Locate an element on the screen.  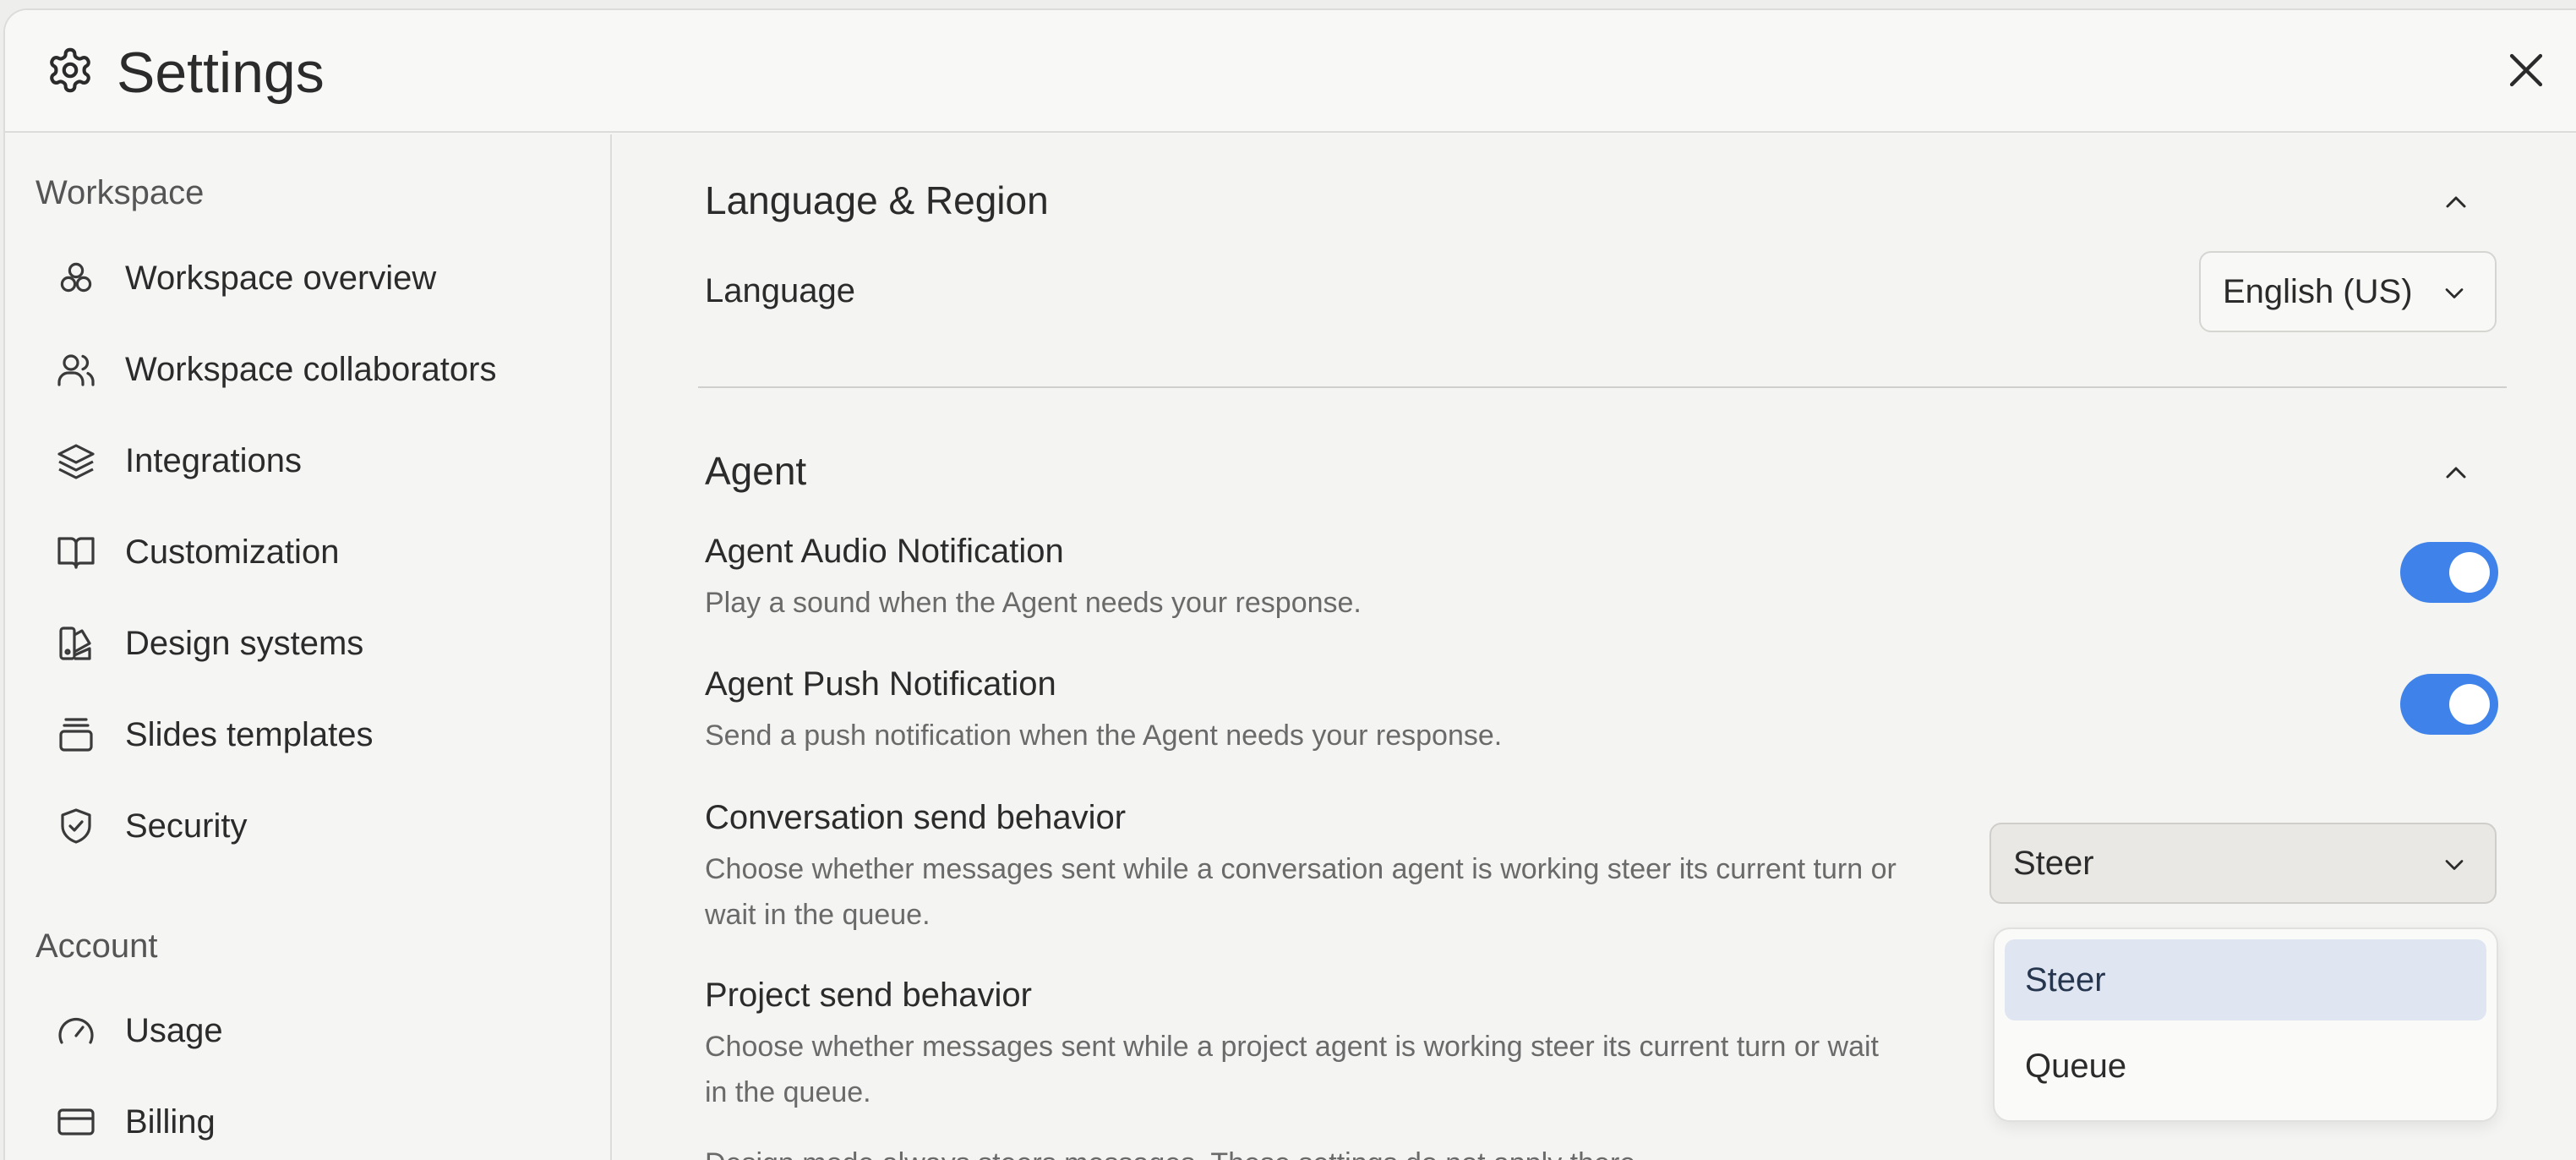
dropdown-option-steer: Steer is located at coordinates (2245, 979).